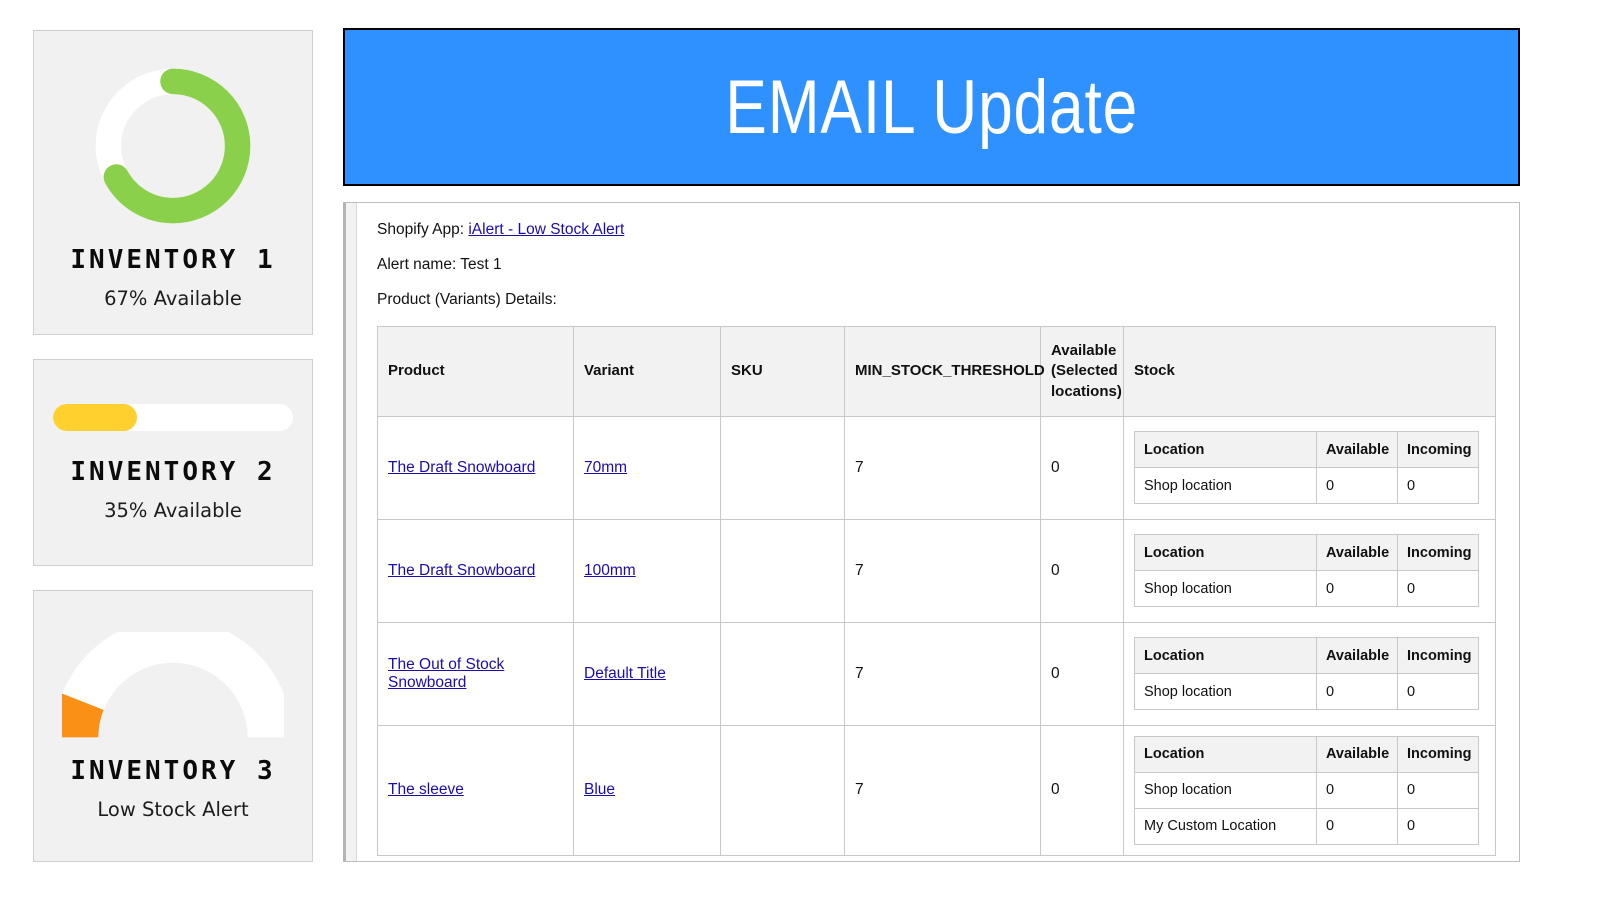 The width and height of the screenshot is (1600, 900). Describe the element at coordinates (647, 570) in the screenshot. I see `cell-variant: 100mm` at that location.